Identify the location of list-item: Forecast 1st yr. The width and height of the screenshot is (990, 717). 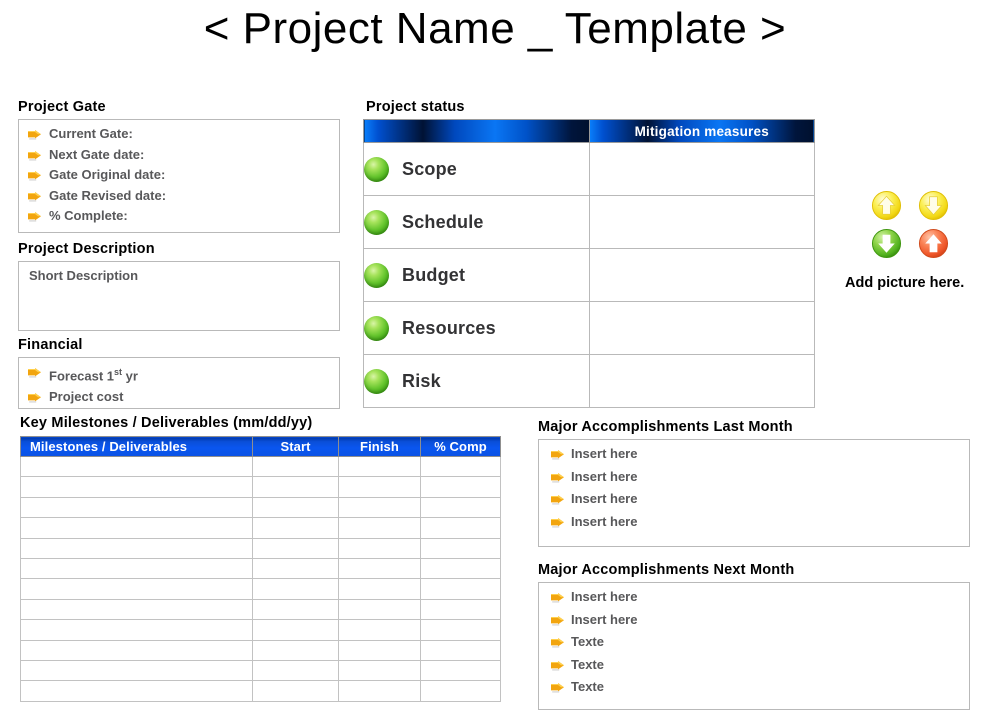
(179, 374).